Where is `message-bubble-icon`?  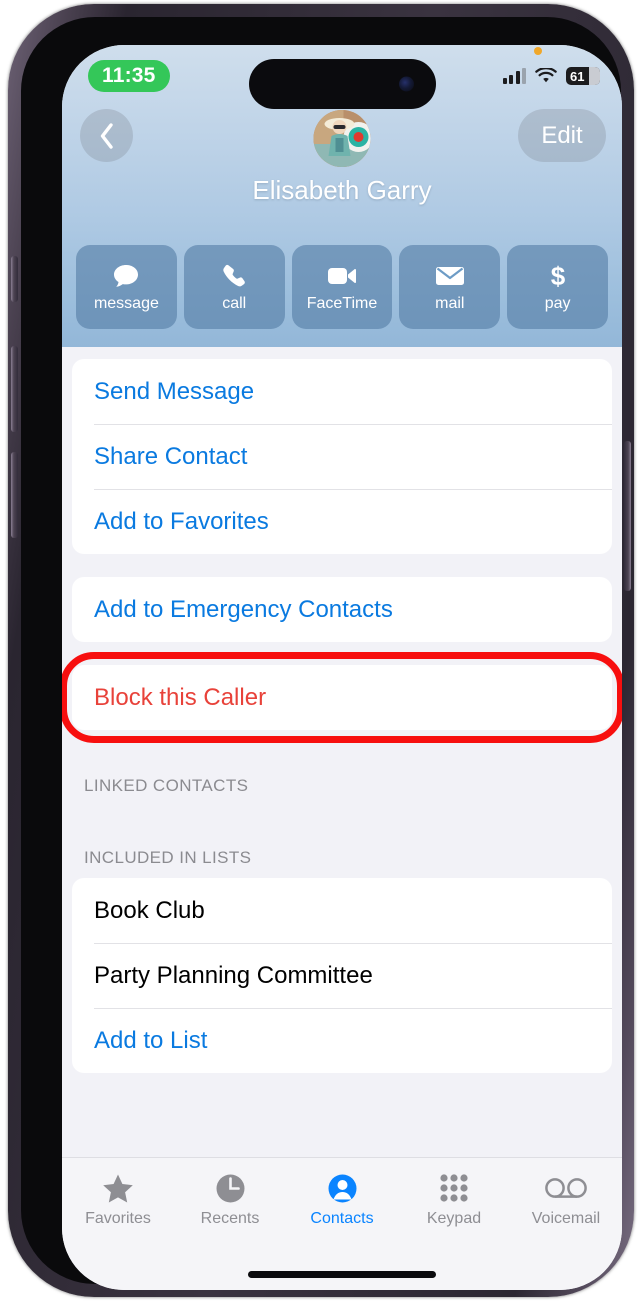
message-bubble-icon is located at coordinates (126, 276).